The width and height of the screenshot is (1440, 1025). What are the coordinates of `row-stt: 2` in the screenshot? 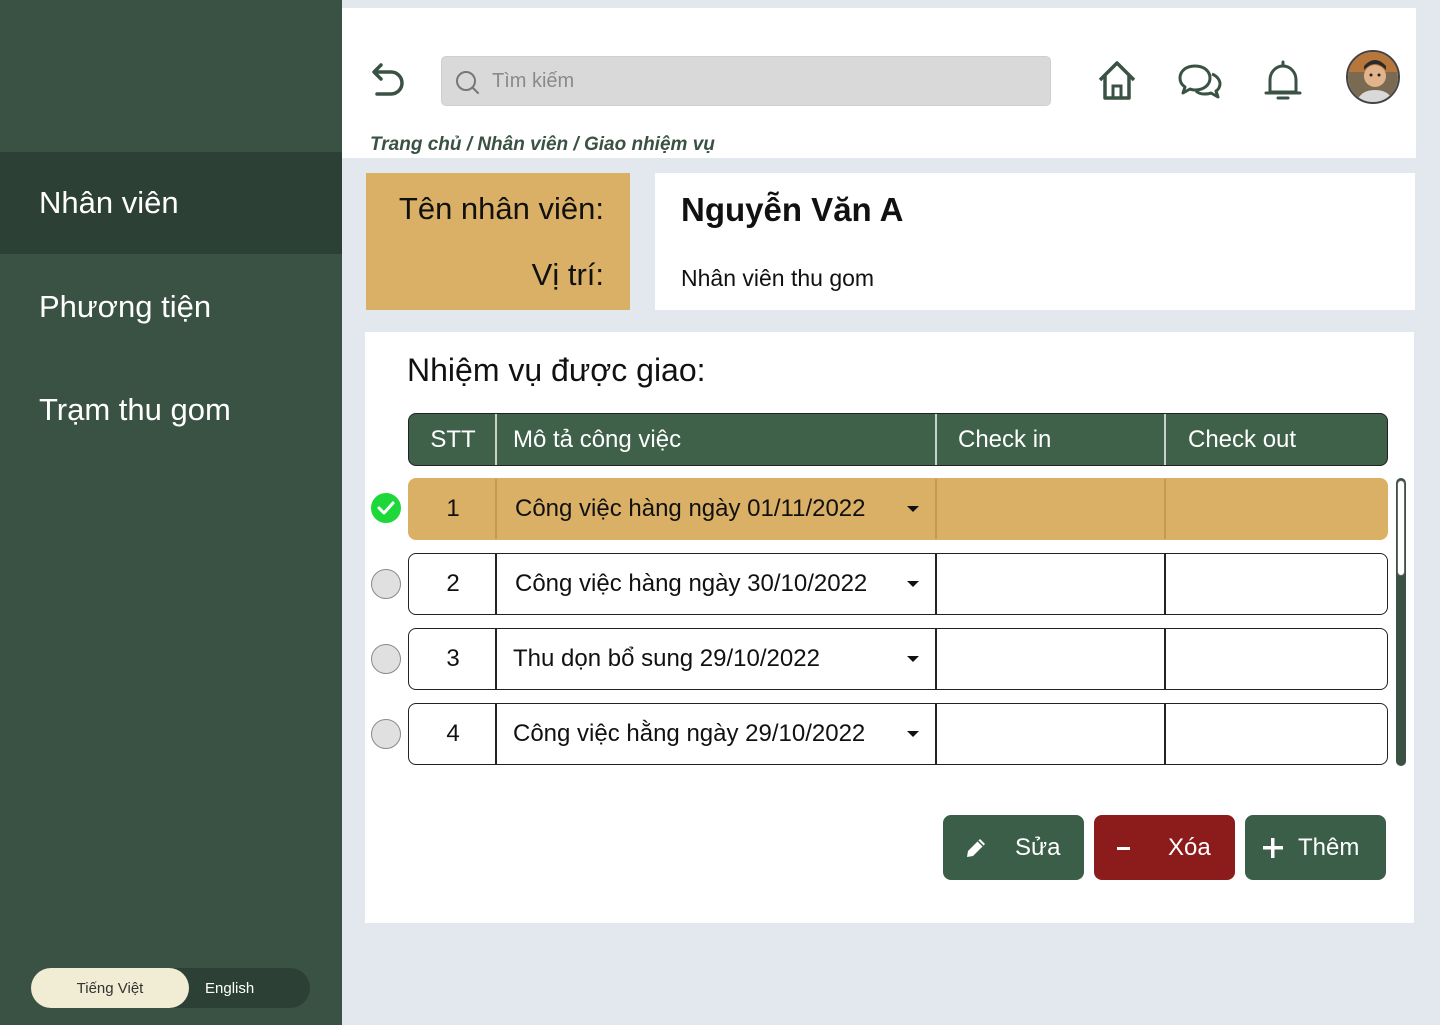 It's located at (453, 583).